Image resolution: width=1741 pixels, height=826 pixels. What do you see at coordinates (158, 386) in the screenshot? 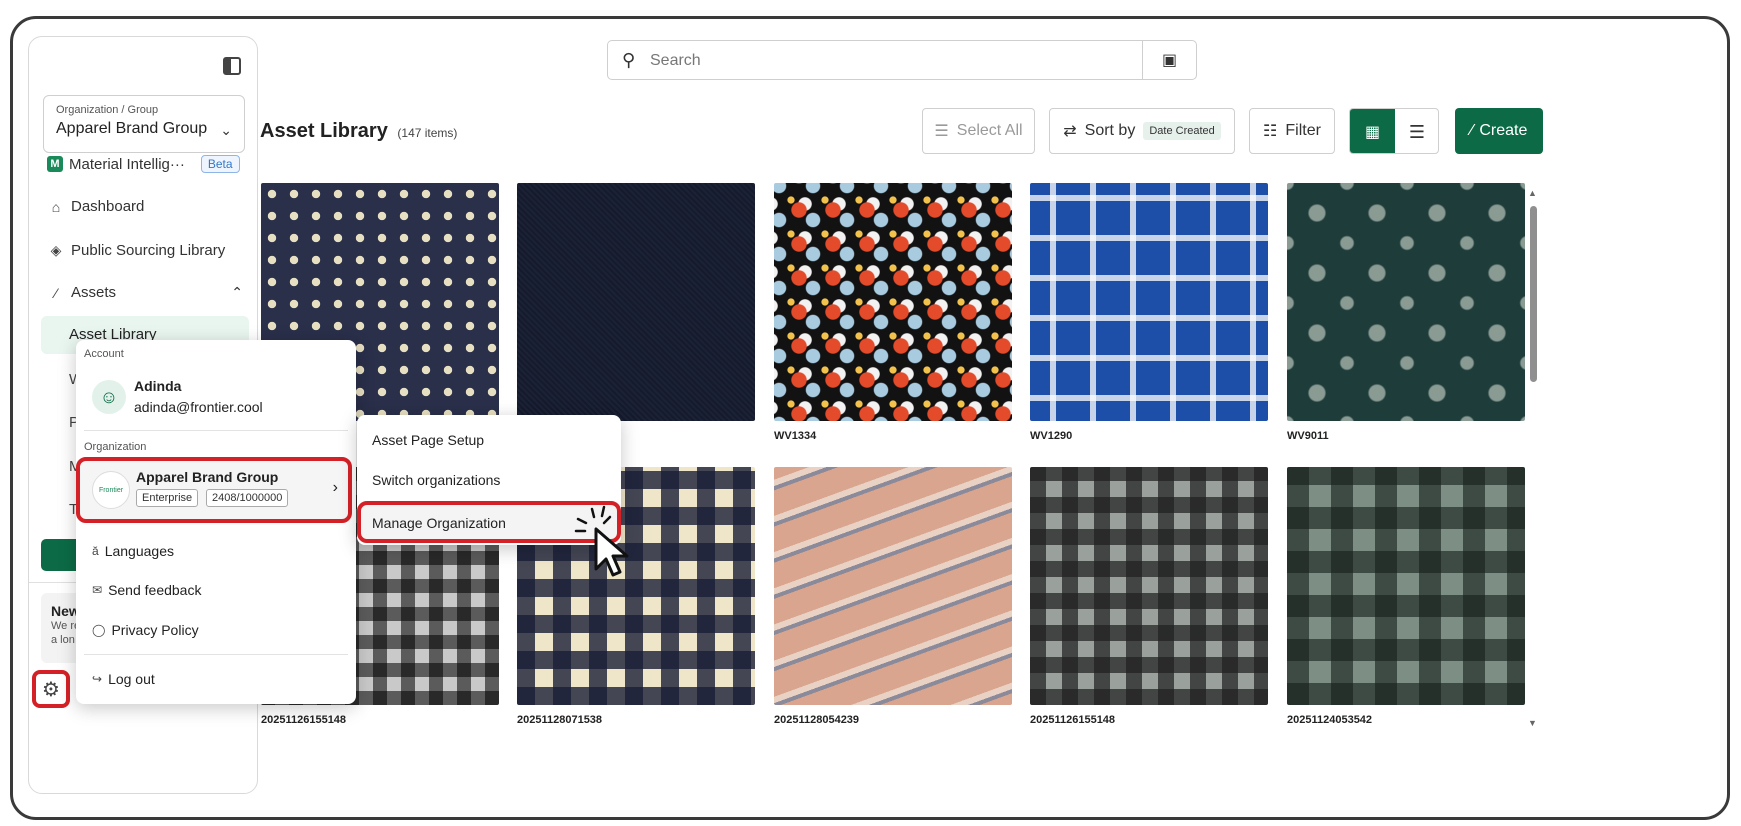
I see `user-name: Adinda` at bounding box center [158, 386].